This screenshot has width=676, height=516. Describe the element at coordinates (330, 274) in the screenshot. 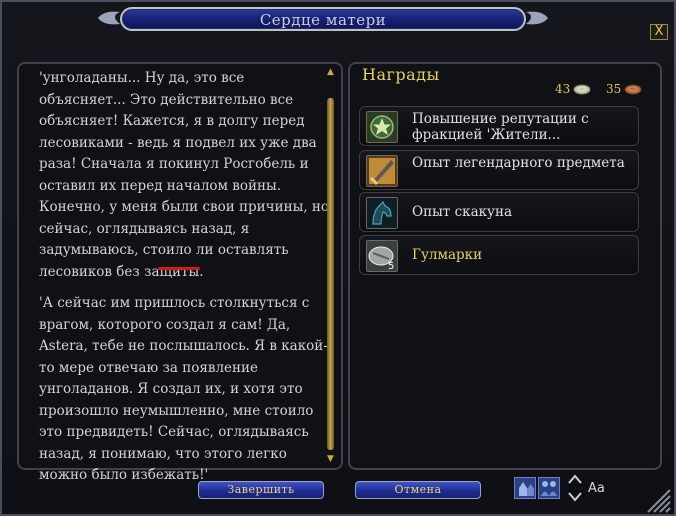

I see `scrollbar-thumb` at that location.